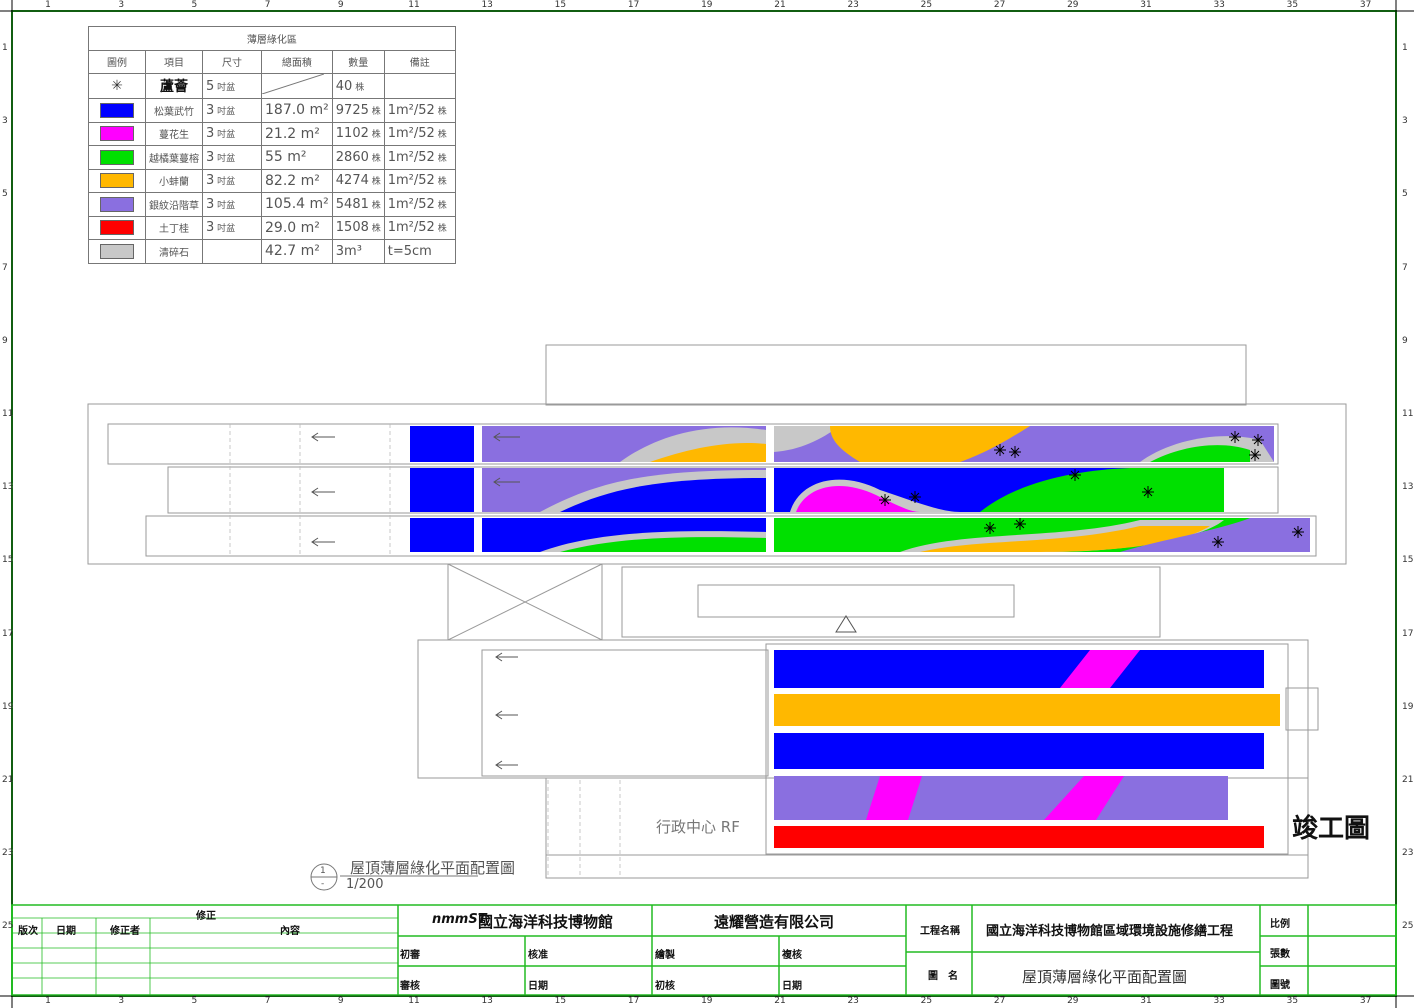  Describe the element at coordinates (1407, 504) in the screenshot. I see `row-ruler-right: 1 3 5 7 9 11 13 15 17 19 21 23 25` at that location.